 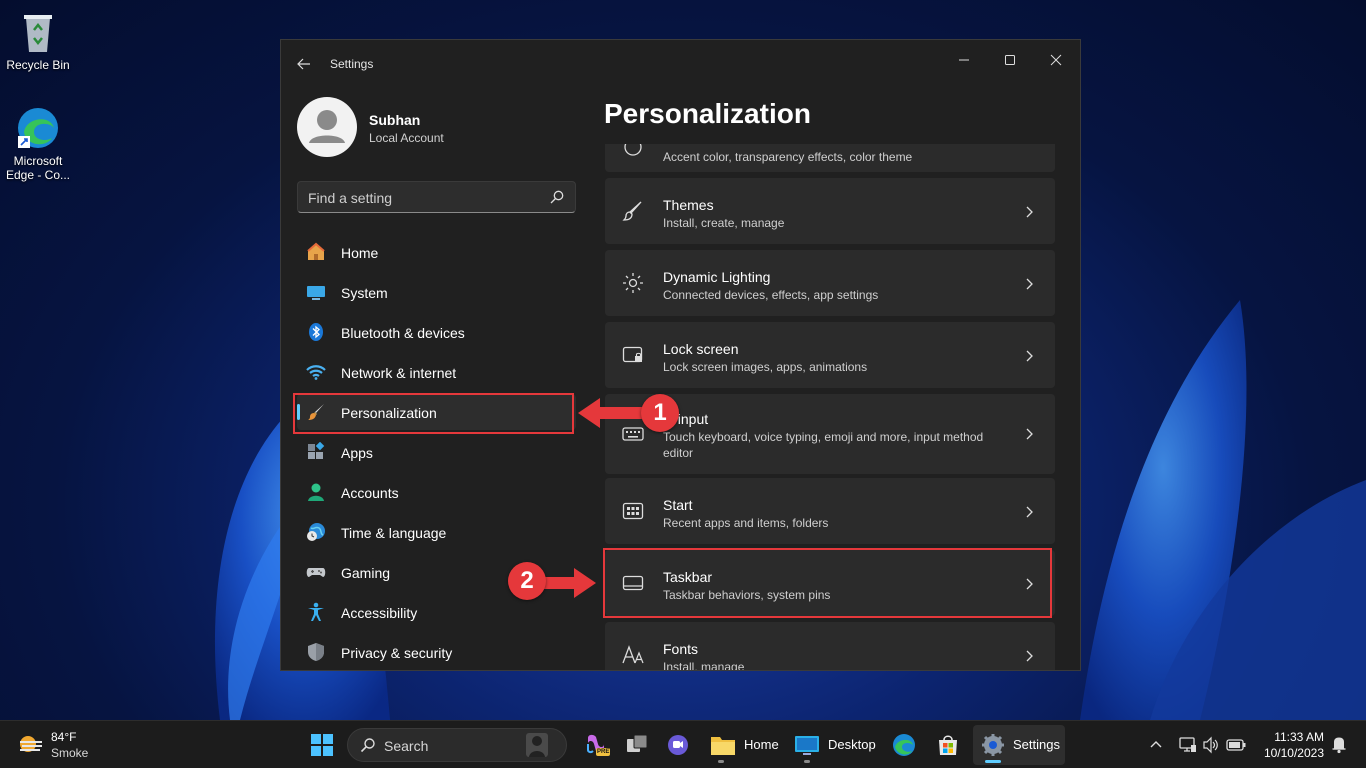 I want to click on taskbar-search-label: Search, so click(x=406, y=746).